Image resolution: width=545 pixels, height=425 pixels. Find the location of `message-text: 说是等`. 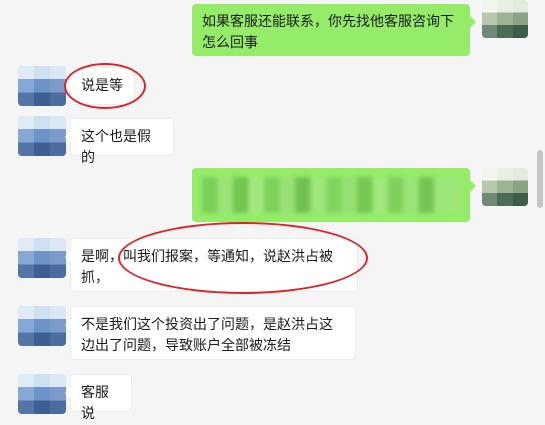

message-text: 说是等 is located at coordinates (102, 86).